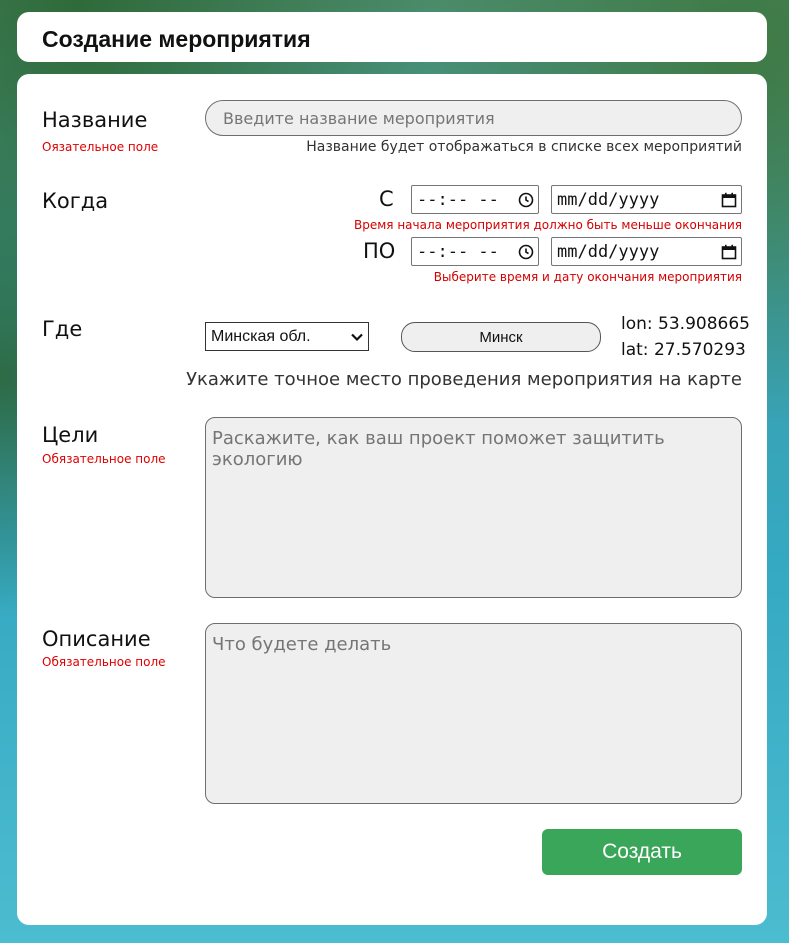  What do you see at coordinates (96, 639) in the screenshot?
I see `description-label: Описание` at bounding box center [96, 639].